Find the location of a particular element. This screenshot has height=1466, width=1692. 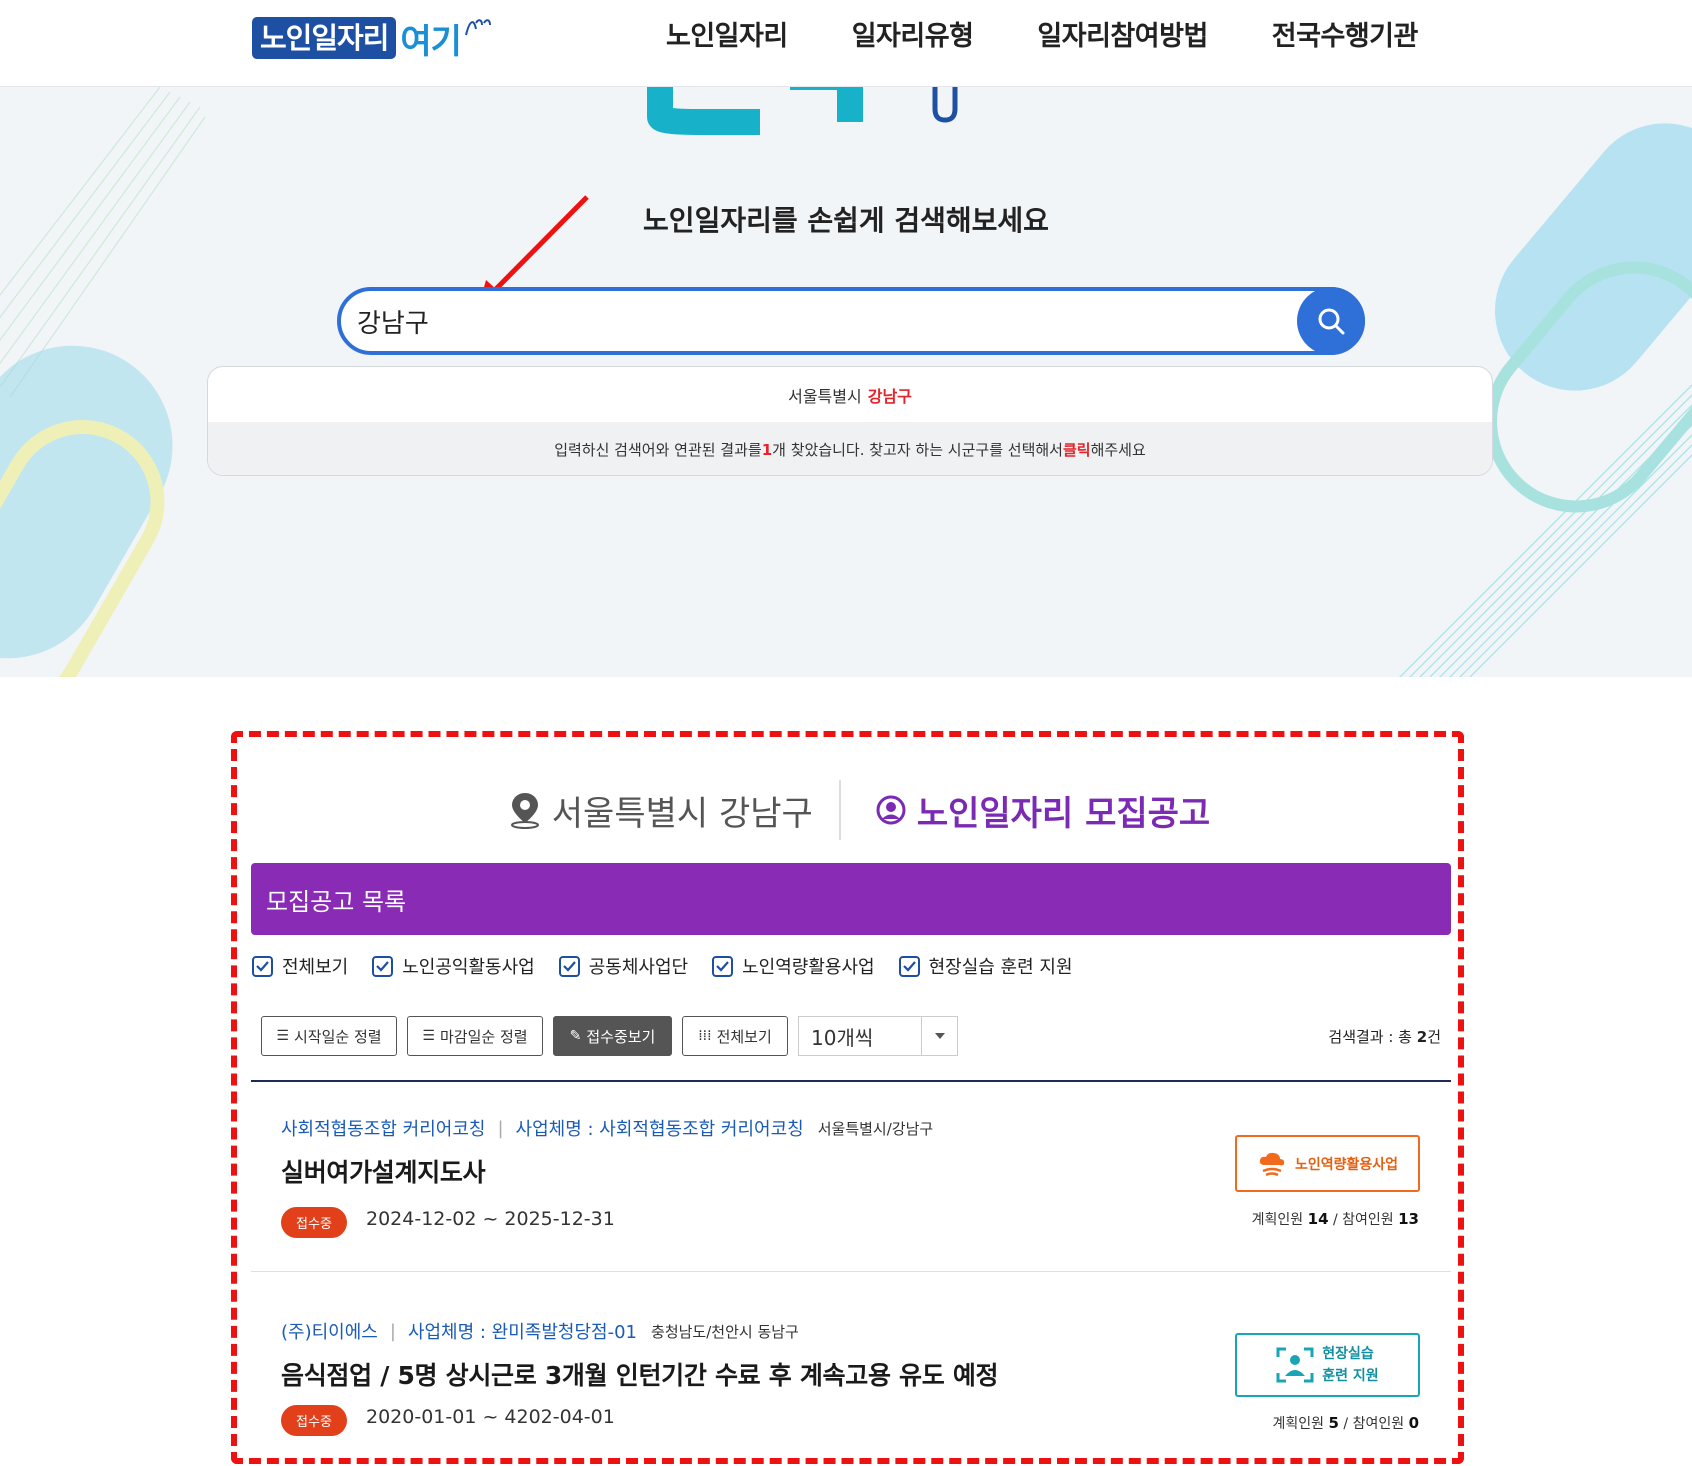

main-nav: 노인일자리 일자리유형 일자리참여방법 전국수행기관 is located at coordinates (1074, 37).